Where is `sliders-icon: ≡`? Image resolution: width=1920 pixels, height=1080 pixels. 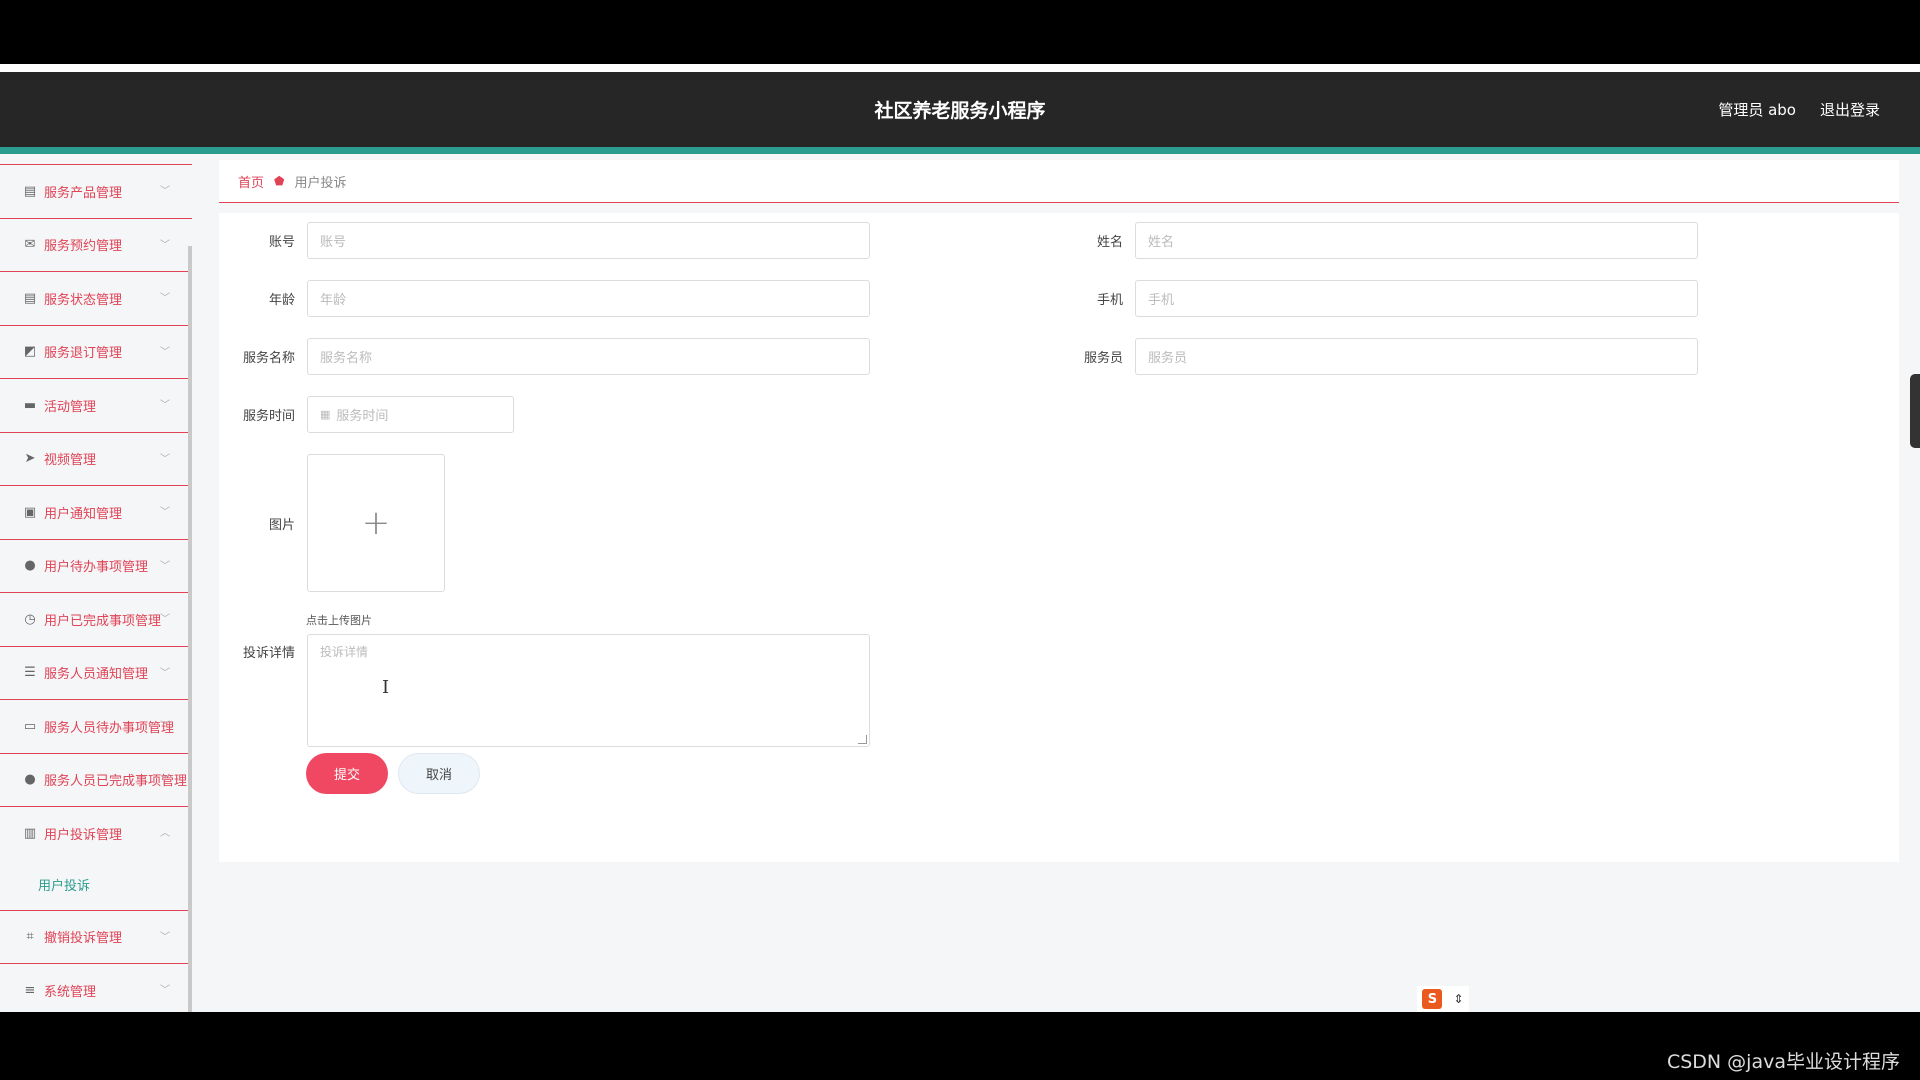 sliders-icon: ≡ is located at coordinates (30, 990).